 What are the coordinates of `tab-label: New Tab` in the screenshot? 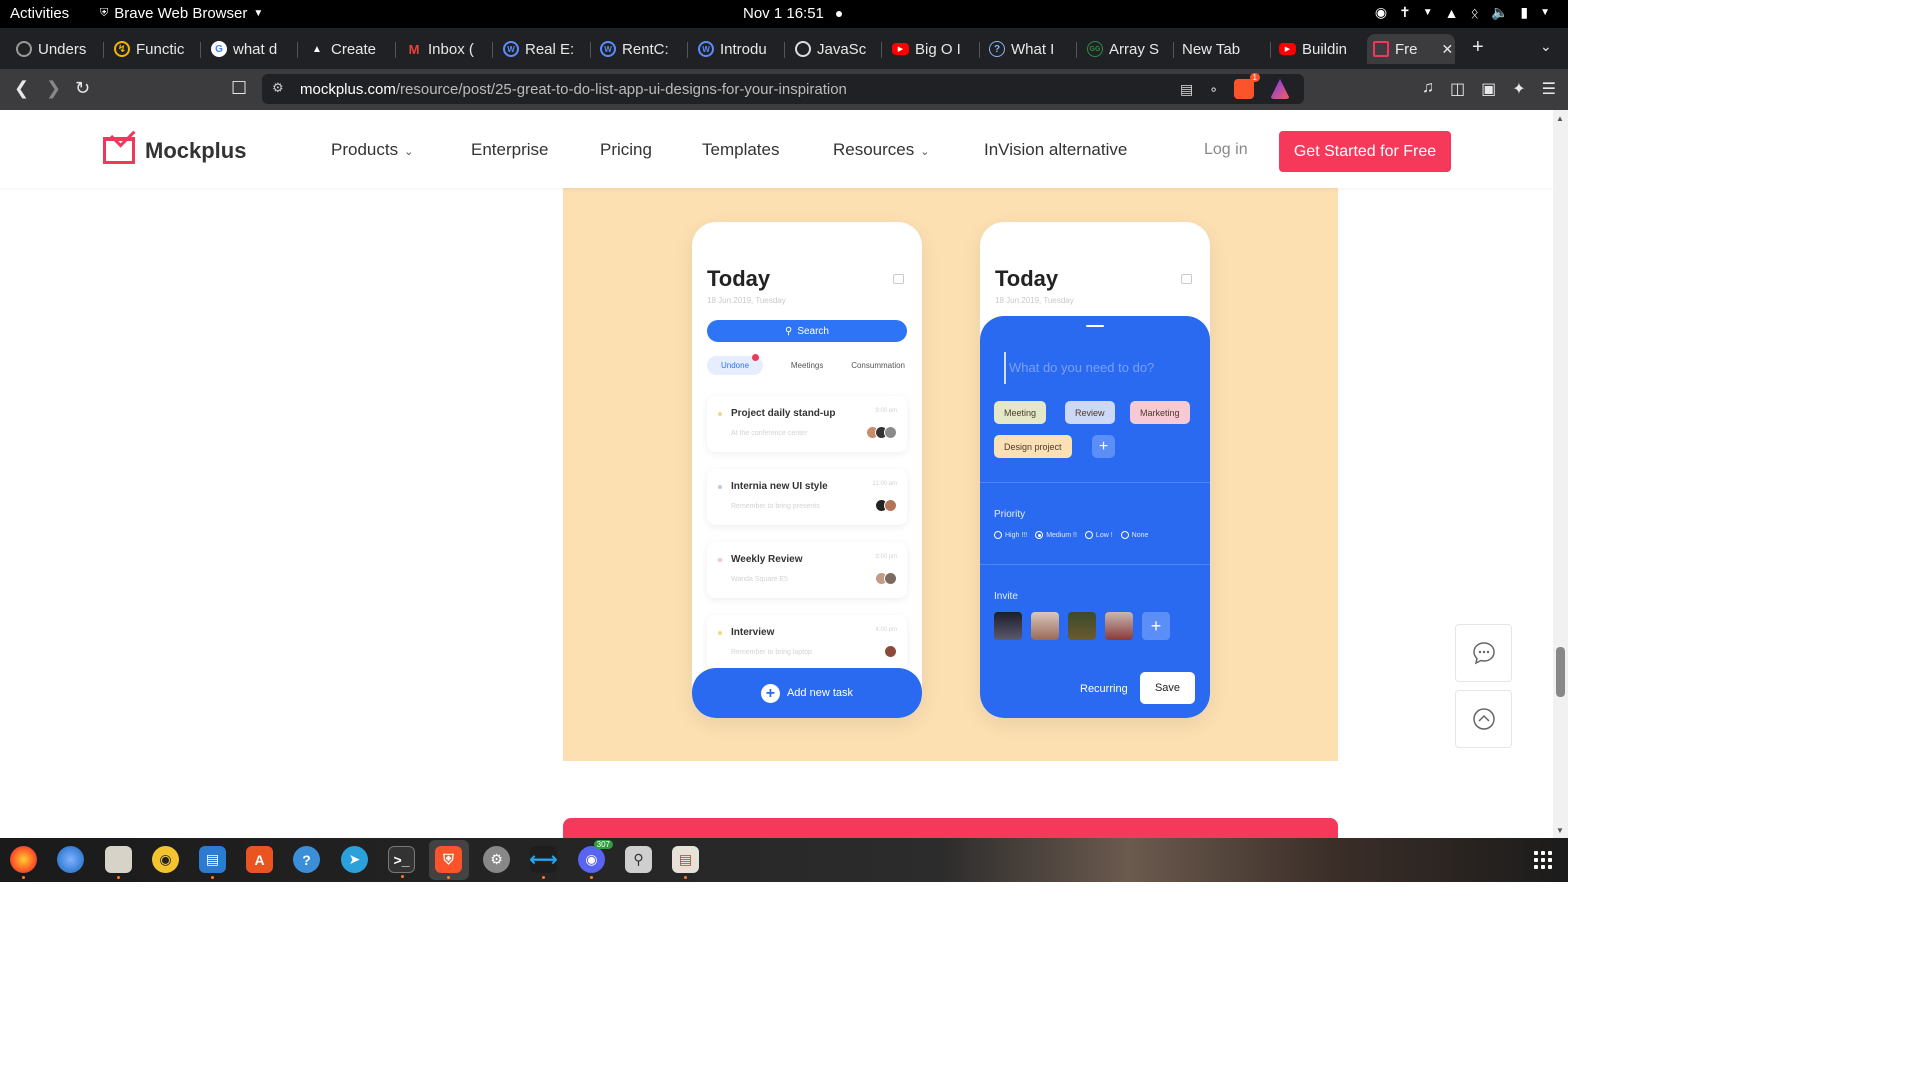 It's located at (1211, 49).